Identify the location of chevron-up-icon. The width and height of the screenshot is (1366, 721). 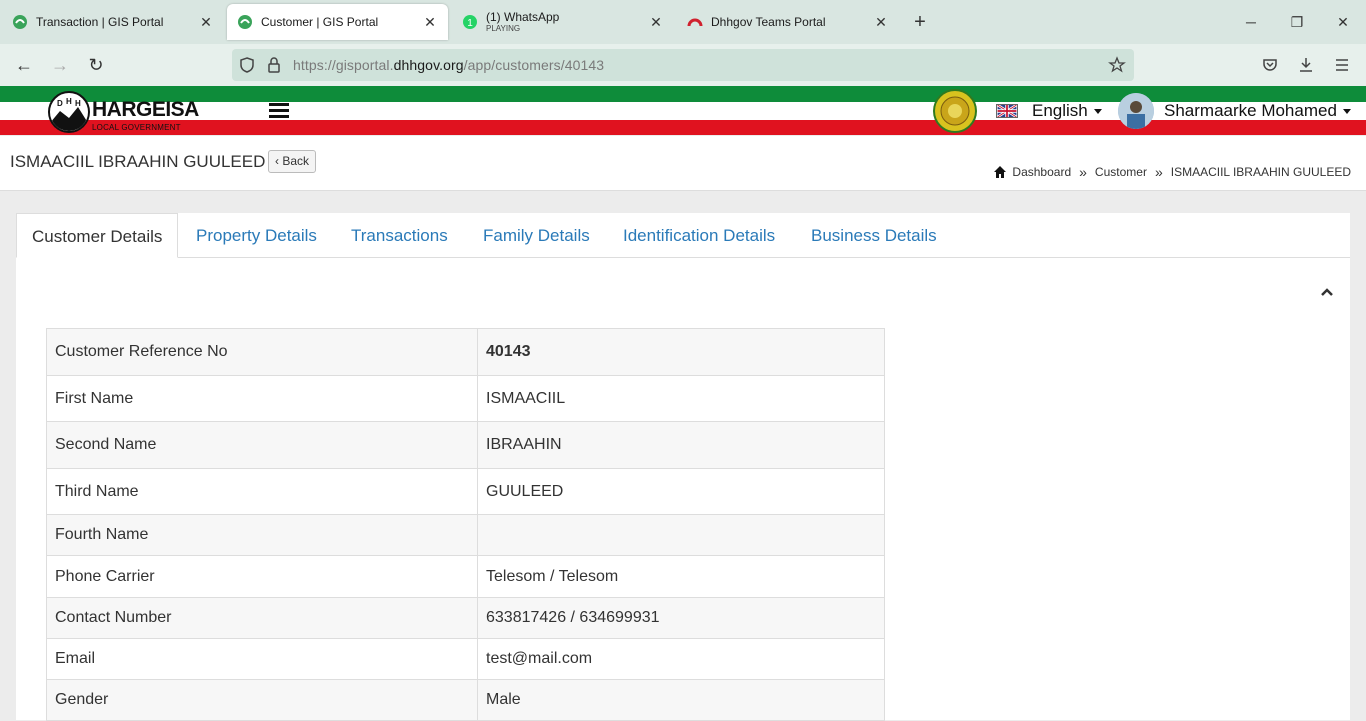
(1327, 292).